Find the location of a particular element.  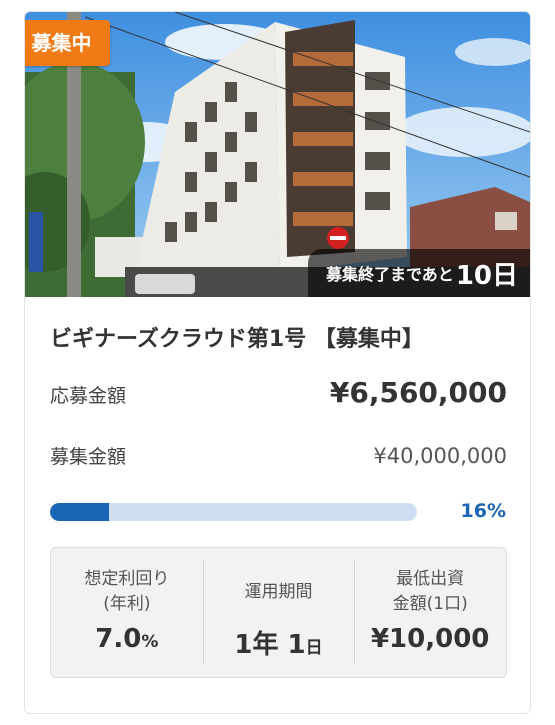

stat-min-investment-value: ¥10,000 is located at coordinates (430, 639).